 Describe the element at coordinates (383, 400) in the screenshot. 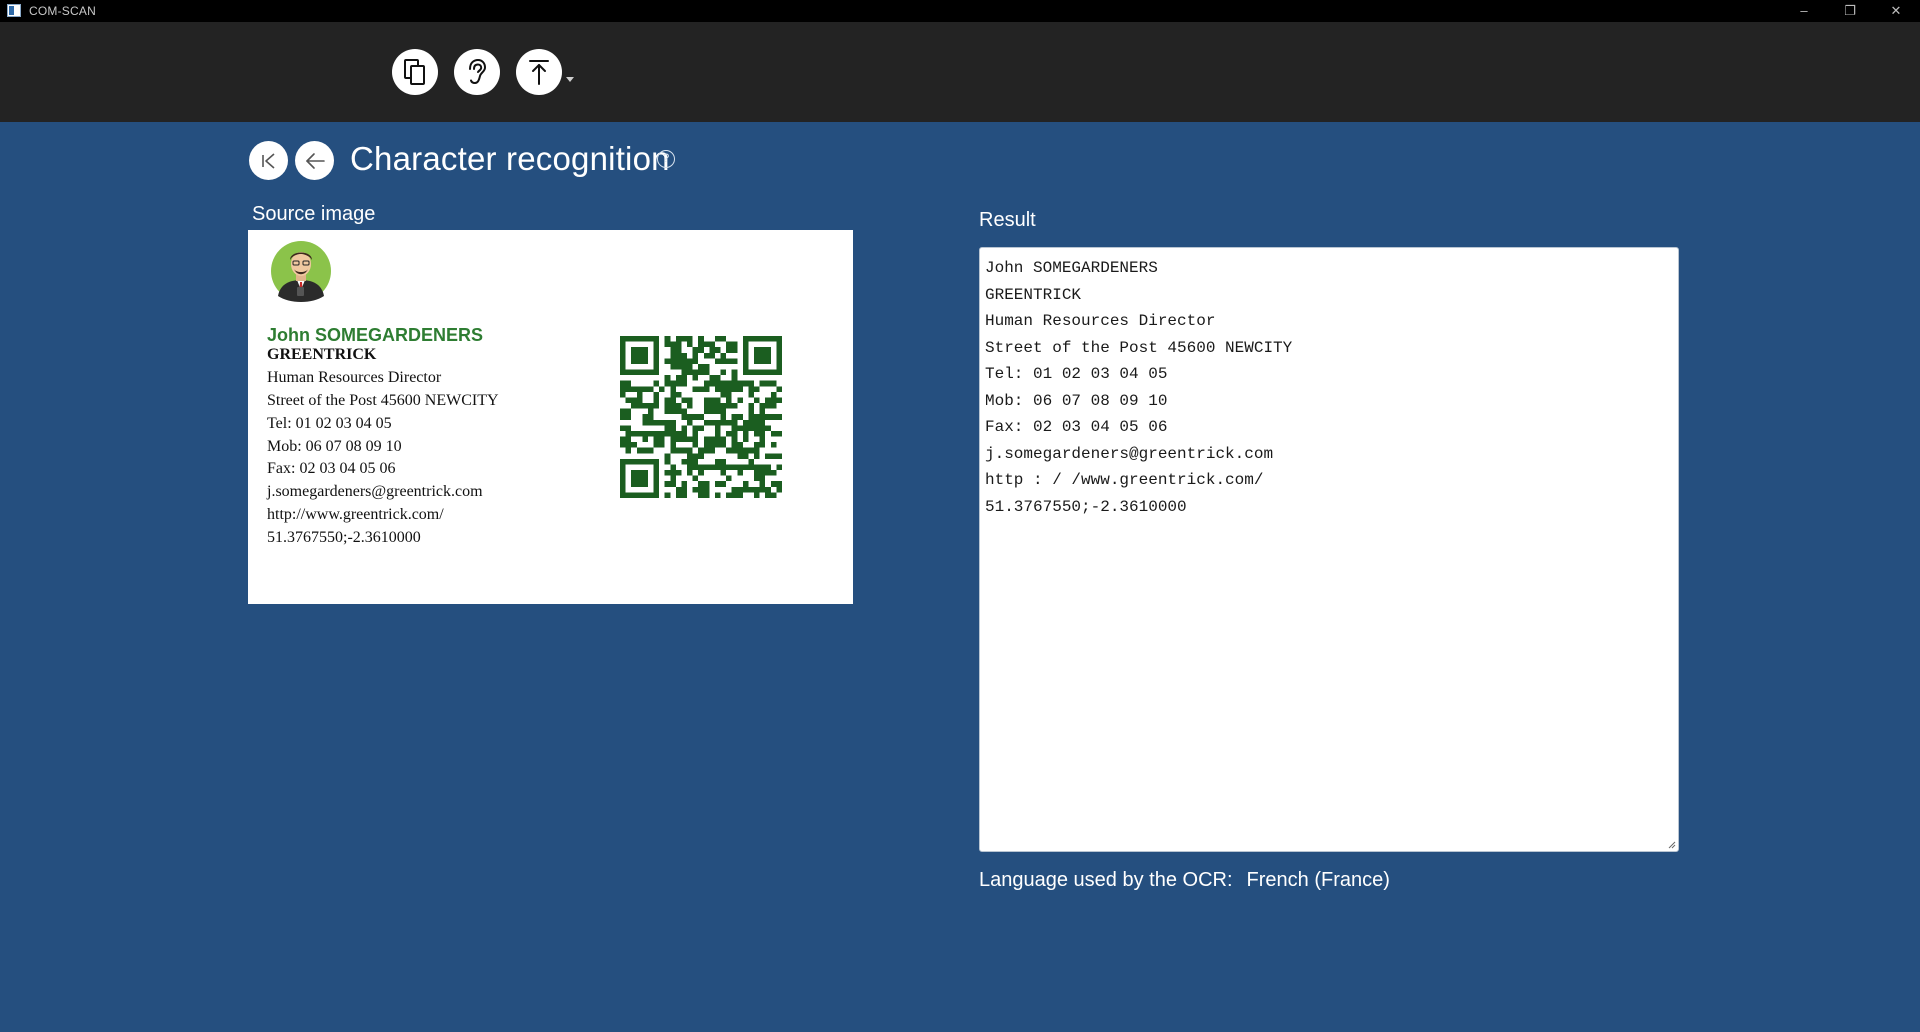

I see `card-line: Street of the Post 45600 NEWCITY` at that location.